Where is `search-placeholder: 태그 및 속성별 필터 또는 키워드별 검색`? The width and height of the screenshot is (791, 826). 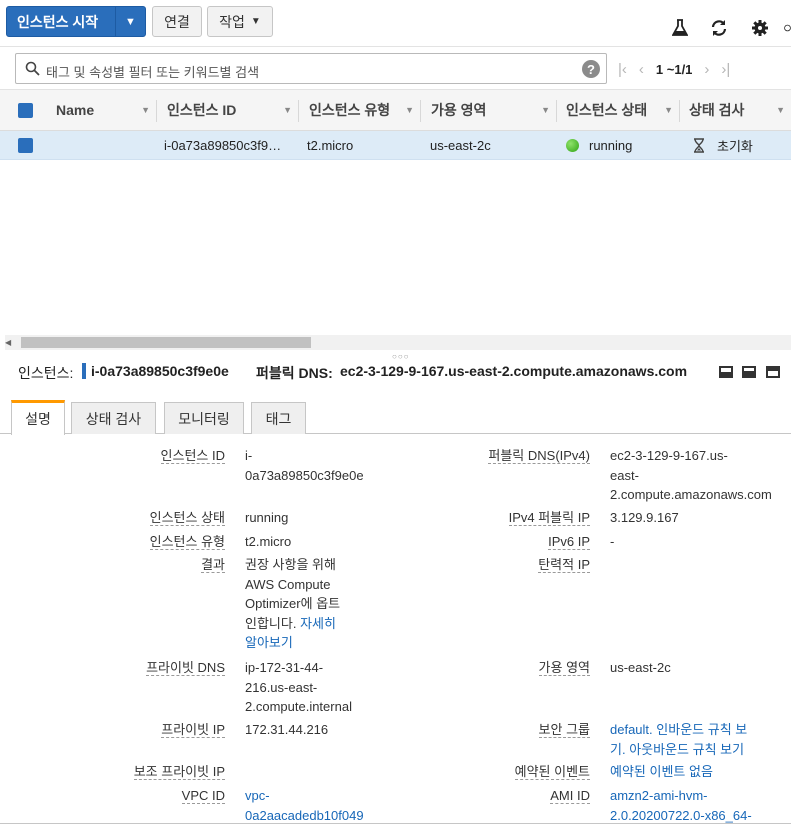
search-placeholder: 태그 및 속성별 필터 또는 키워드별 검색 is located at coordinates (153, 72).